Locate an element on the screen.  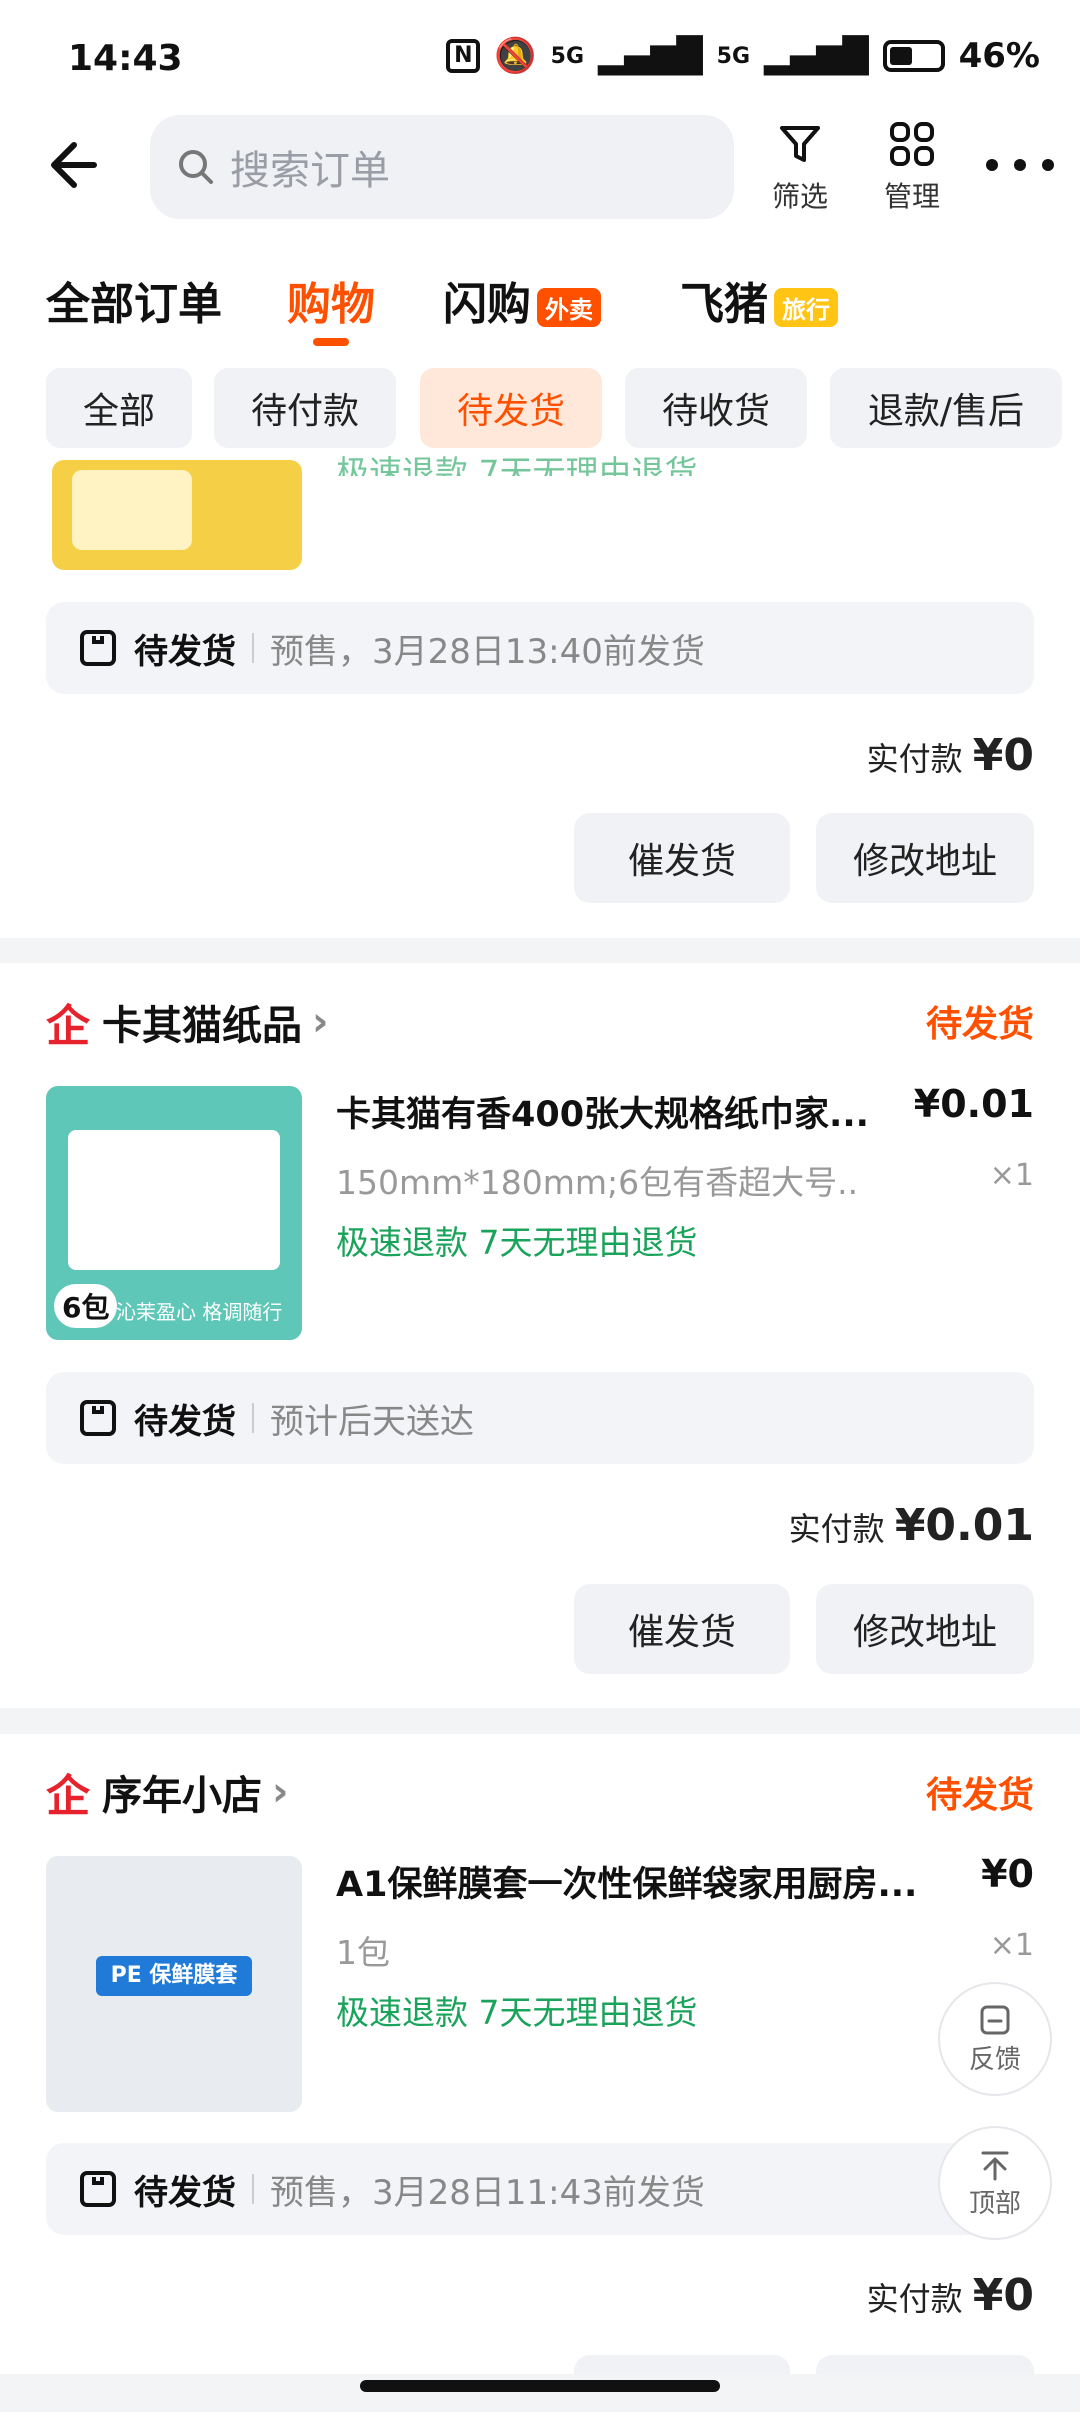
product-image: 6包 沁茉盈心 格调随行 is located at coordinates (174, 1213).